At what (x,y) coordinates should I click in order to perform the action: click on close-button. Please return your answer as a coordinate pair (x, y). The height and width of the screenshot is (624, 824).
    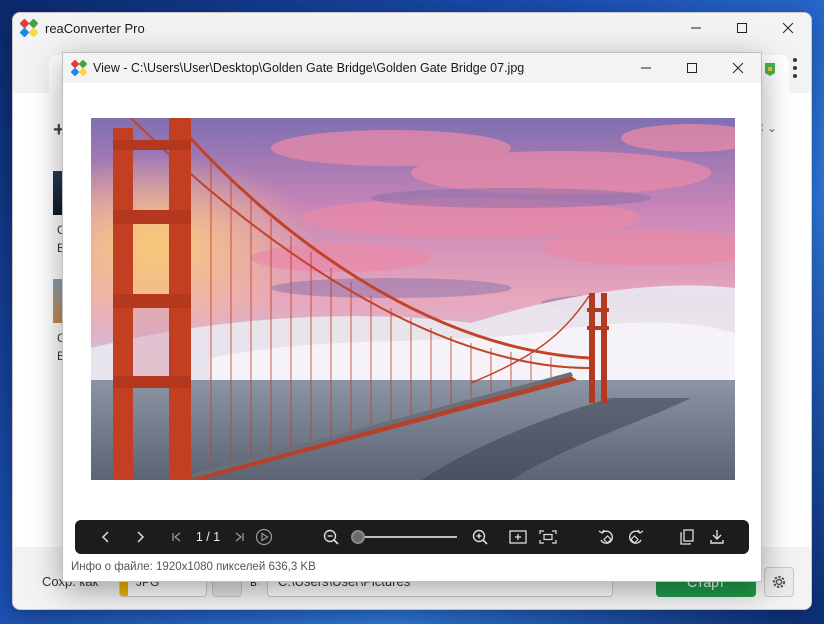
    Looking at the image, I should click on (788, 28).